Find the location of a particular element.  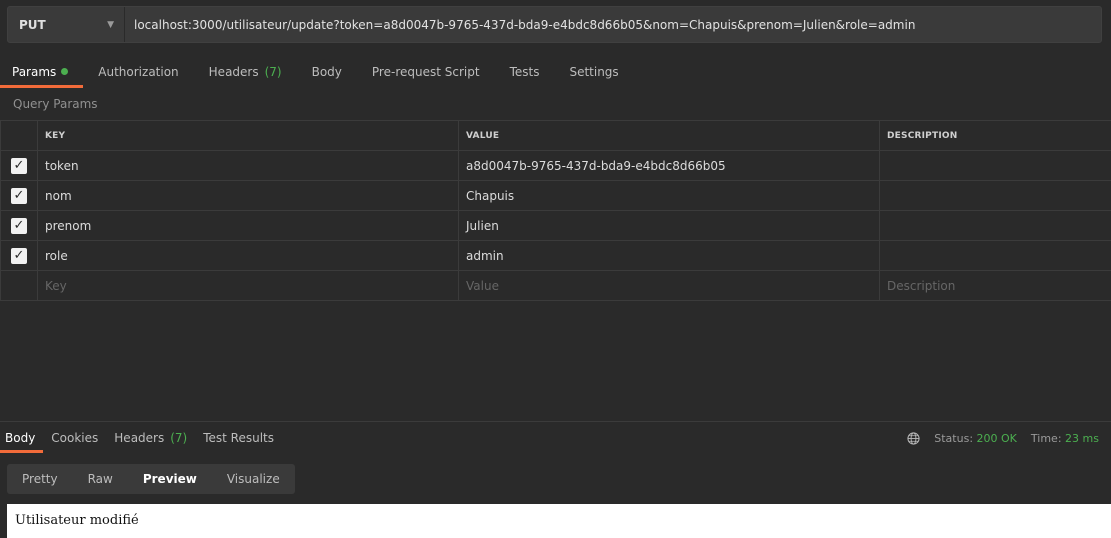

description-column-header: DESCRIPTION is located at coordinates (995, 135).